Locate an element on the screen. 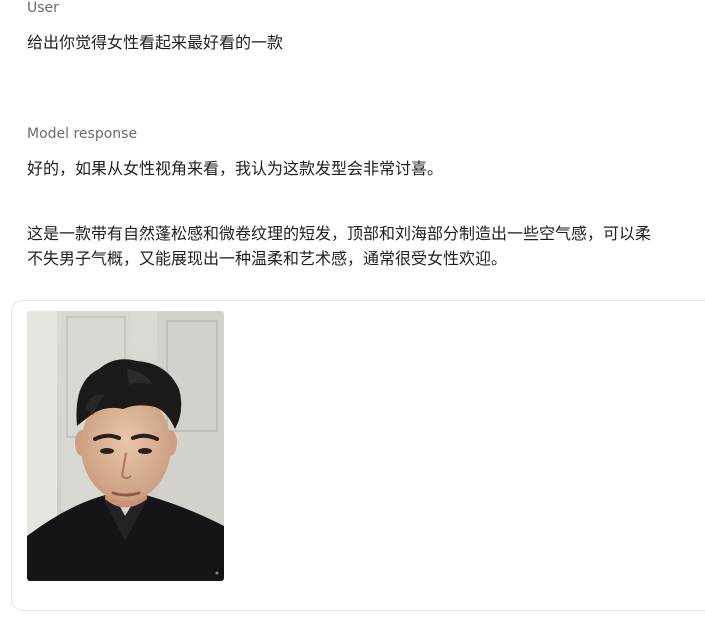 Image resolution: width=705 pixels, height=620 pixels. portrait-photo is located at coordinates (125, 446).